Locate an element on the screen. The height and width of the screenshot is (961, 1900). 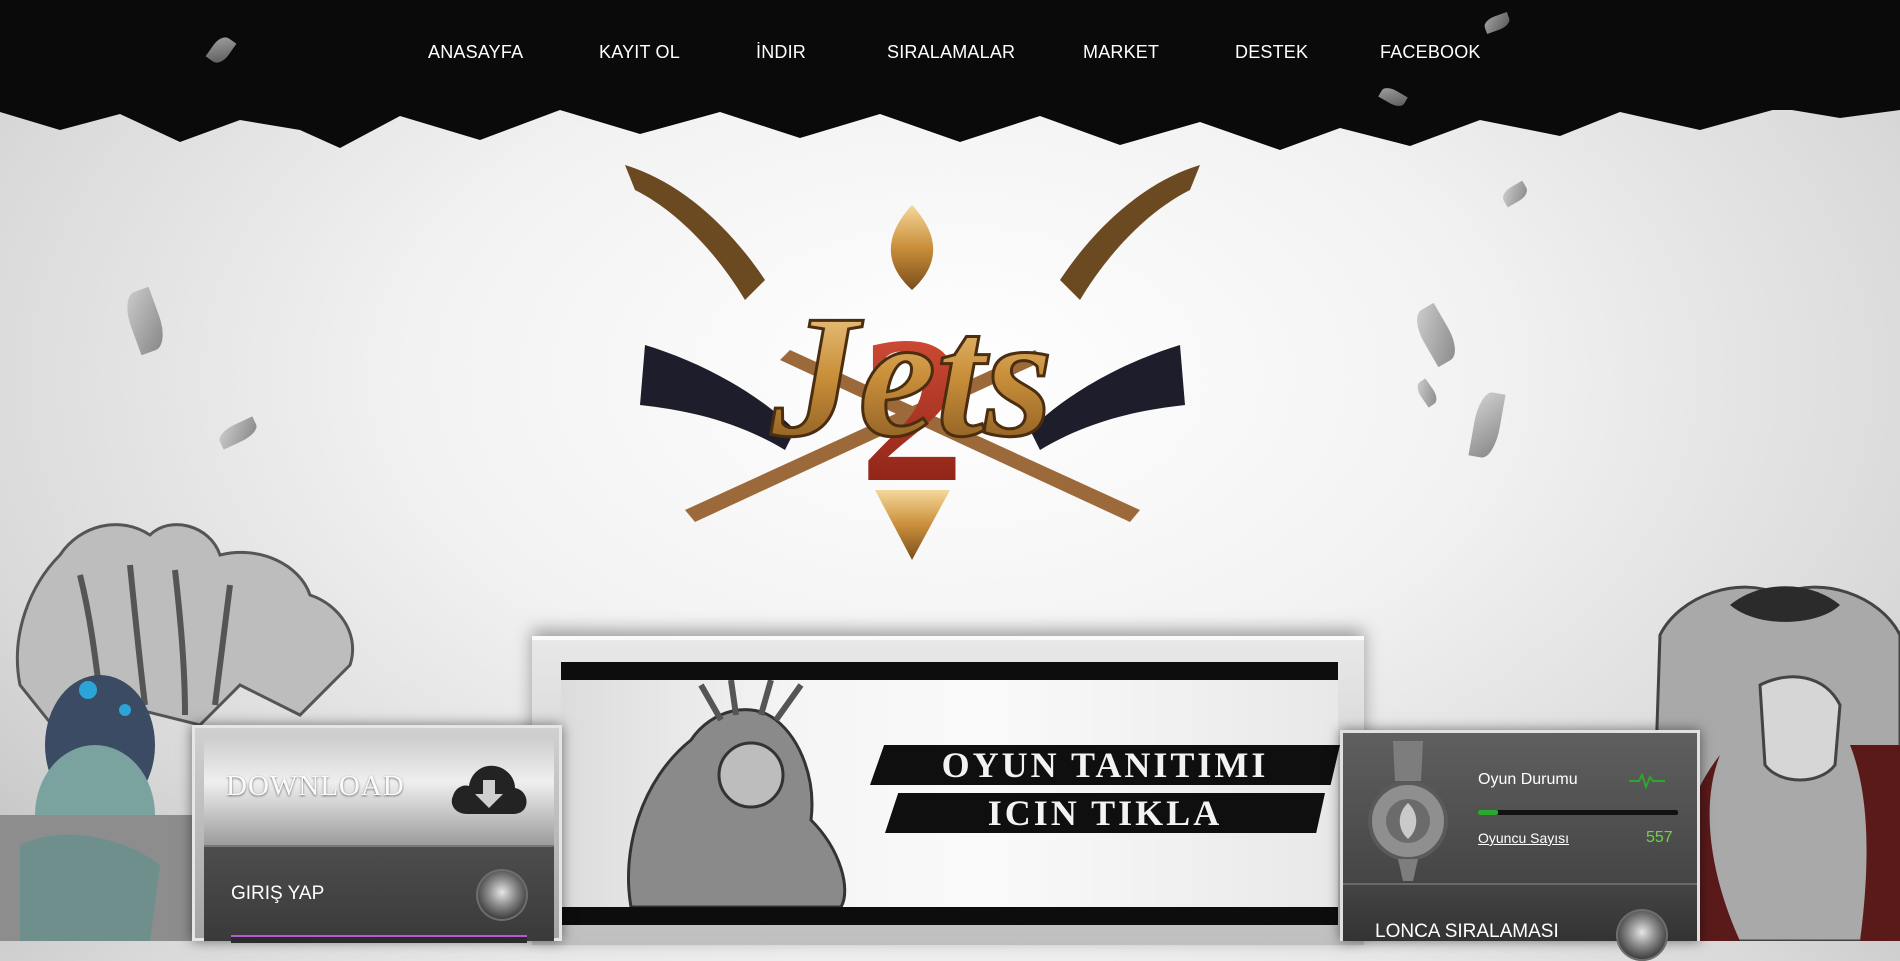
guild-ranking-label: LONCA SIRALAMASI is located at coordinates (1467, 931).